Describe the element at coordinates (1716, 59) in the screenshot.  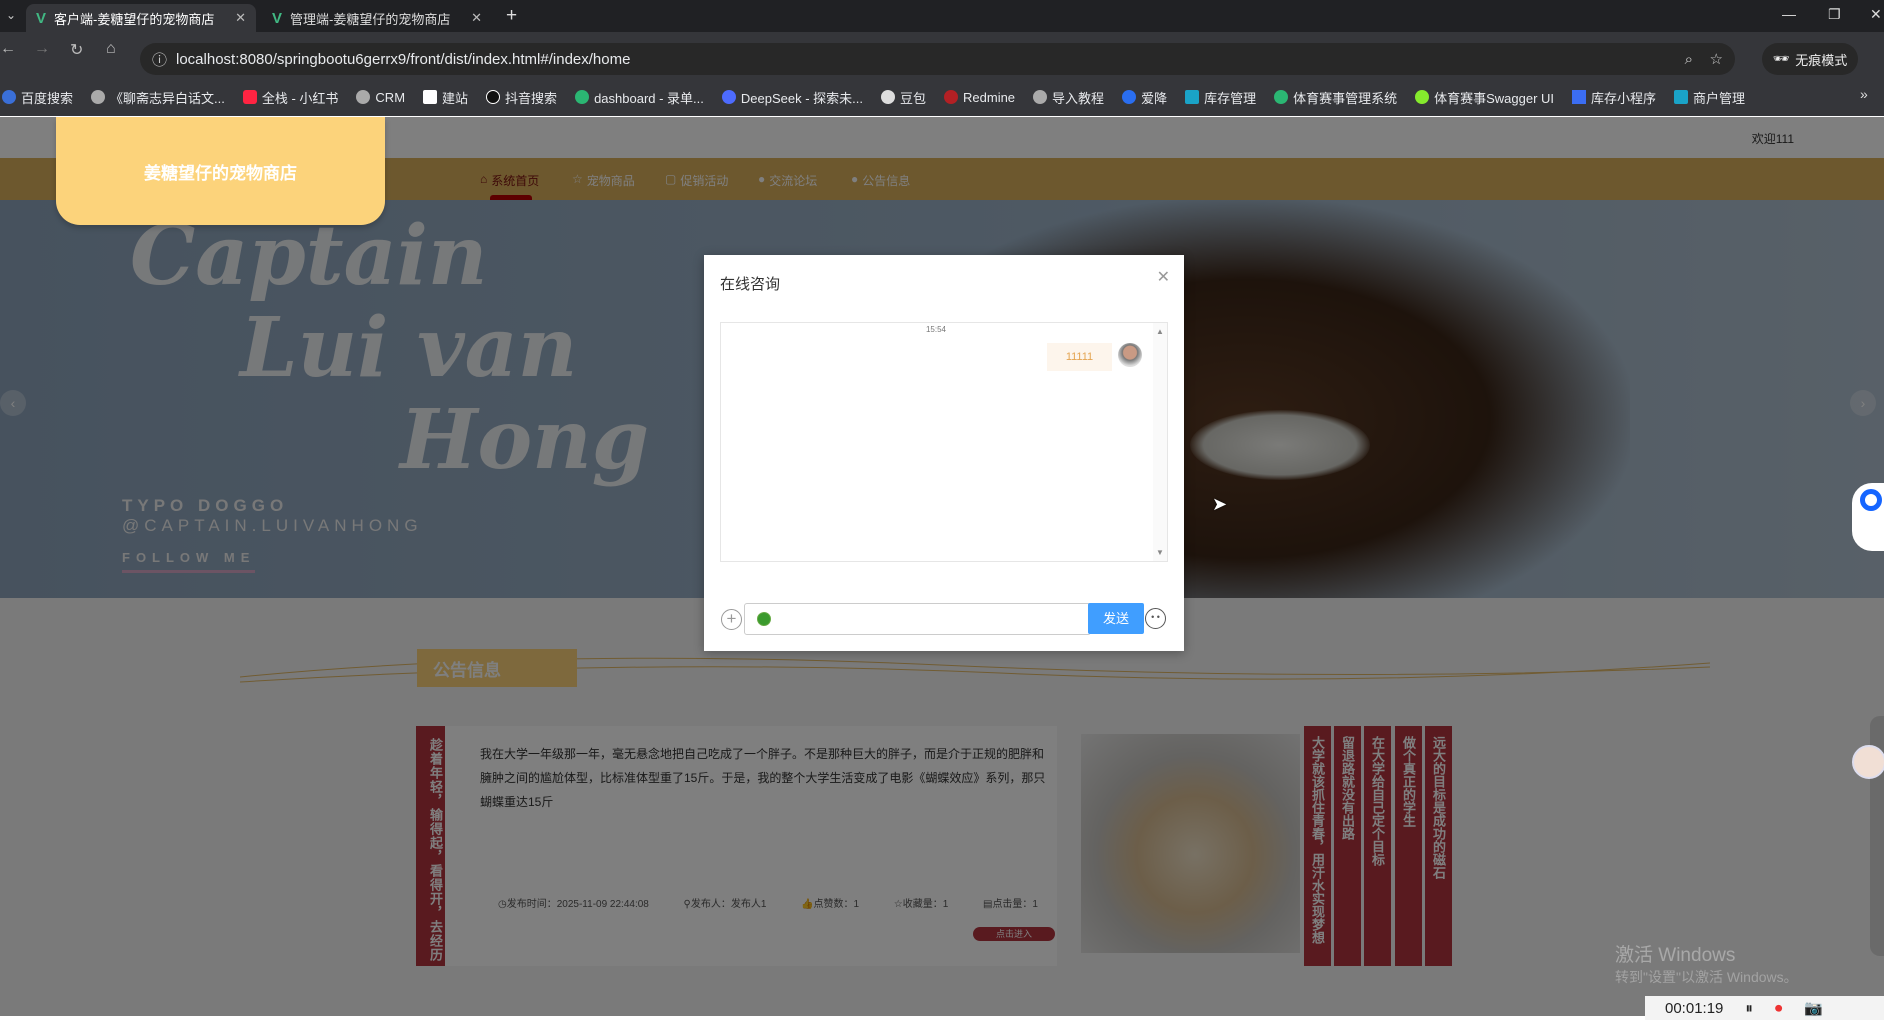
I see `bookmark-star-icon: ☆` at that location.